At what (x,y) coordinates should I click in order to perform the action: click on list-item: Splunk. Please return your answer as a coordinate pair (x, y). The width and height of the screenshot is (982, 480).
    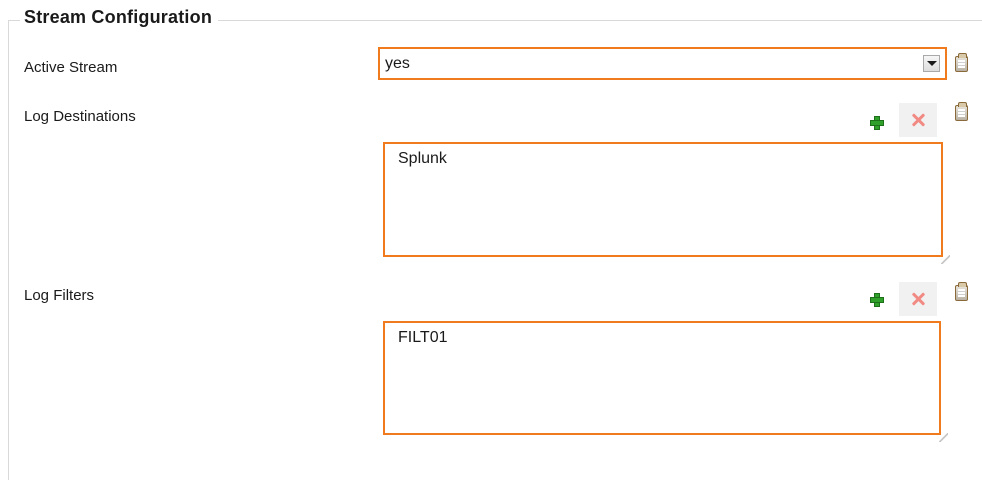
    Looking at the image, I should click on (422, 159).